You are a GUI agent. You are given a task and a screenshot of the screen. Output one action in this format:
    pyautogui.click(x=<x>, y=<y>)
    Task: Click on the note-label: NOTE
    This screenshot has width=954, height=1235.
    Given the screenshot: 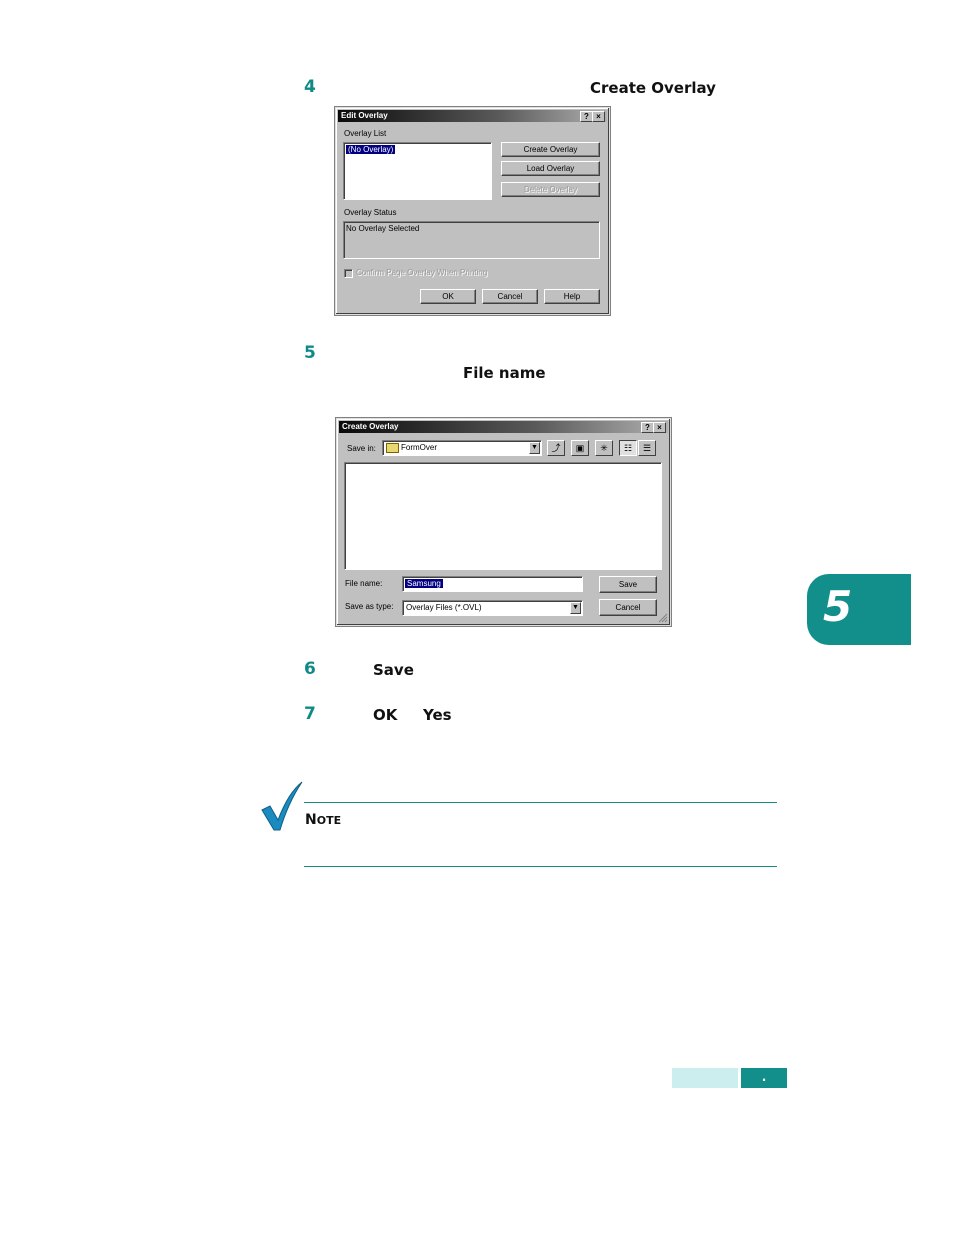 What is the action you would take?
    pyautogui.click(x=323, y=820)
    